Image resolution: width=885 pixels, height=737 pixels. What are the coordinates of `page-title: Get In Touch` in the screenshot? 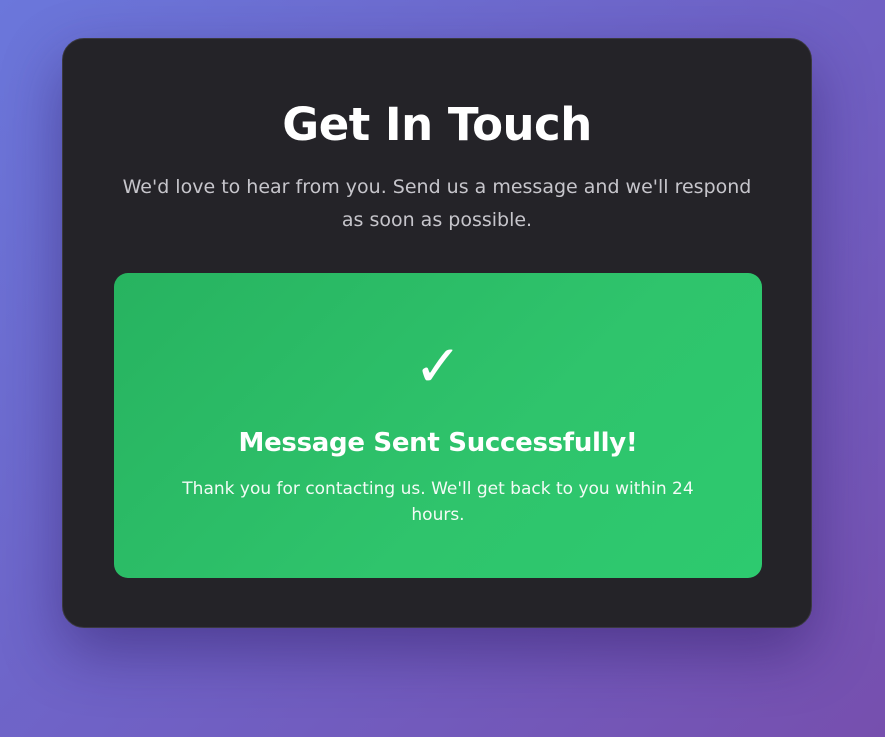 It's located at (437, 124).